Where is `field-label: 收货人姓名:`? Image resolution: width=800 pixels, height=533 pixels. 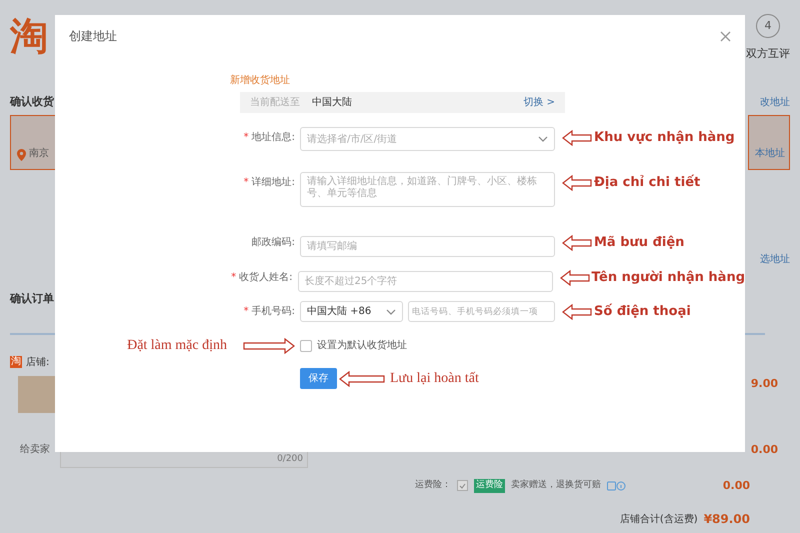
field-label: 收货人姓名: is located at coordinates (265, 278).